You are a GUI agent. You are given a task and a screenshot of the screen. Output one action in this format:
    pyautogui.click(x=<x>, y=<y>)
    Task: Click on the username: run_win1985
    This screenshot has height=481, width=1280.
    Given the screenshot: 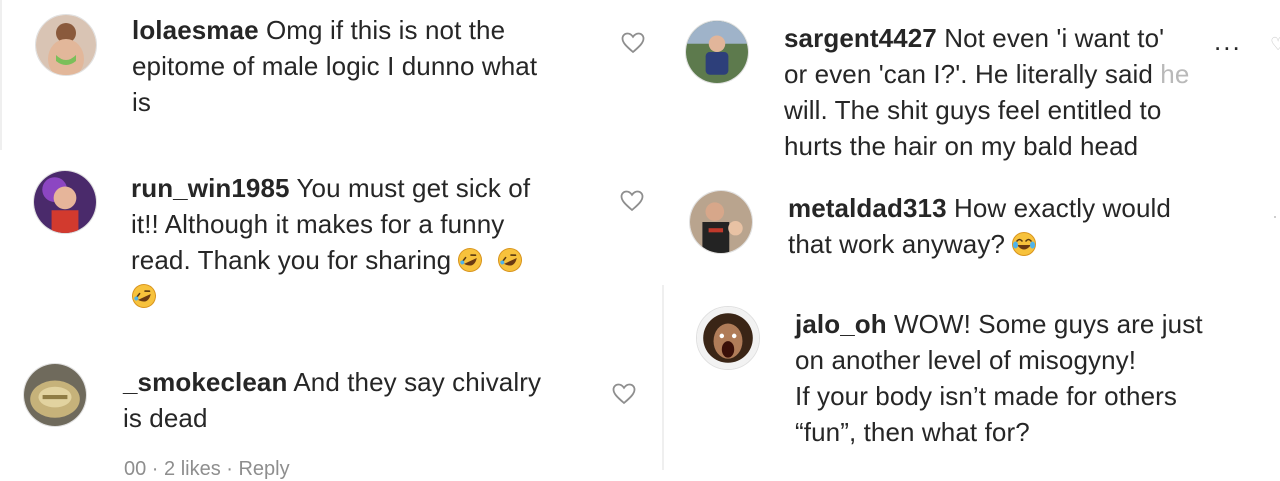 What is the action you would take?
    pyautogui.click(x=210, y=188)
    